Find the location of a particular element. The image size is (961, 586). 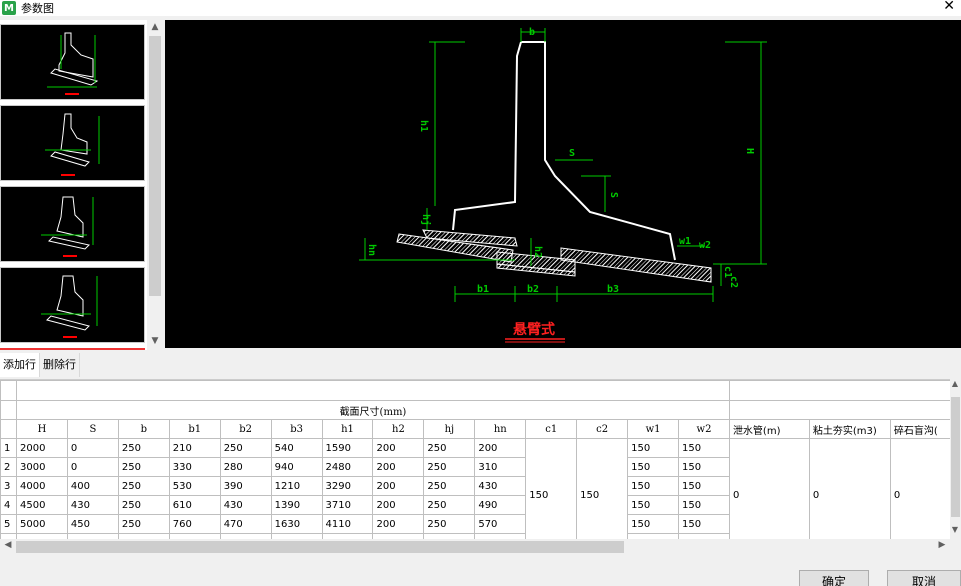

table-cell: 610 is located at coordinates (194, 505).